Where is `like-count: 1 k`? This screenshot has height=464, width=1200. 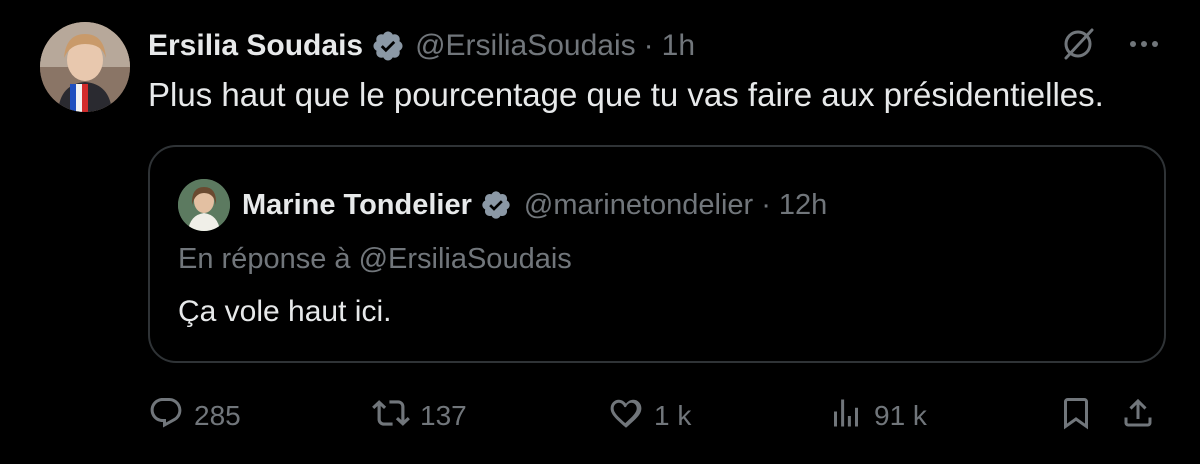
like-count: 1 k is located at coordinates (673, 415).